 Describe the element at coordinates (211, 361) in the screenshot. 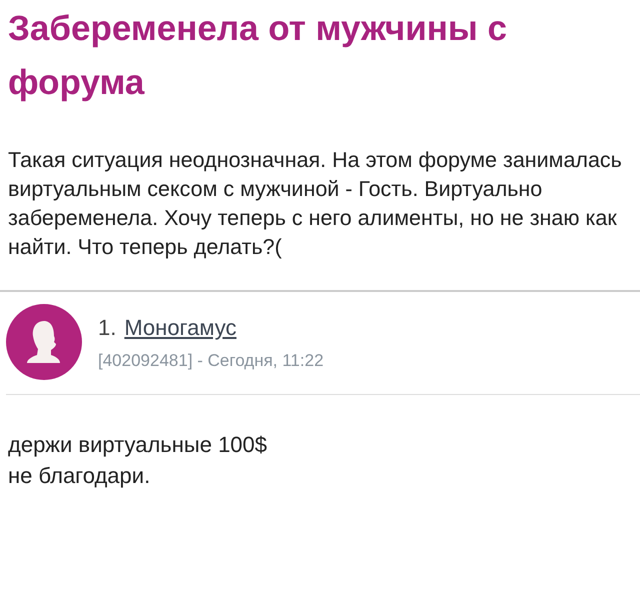

I see `reply-meta: [402092481] - Сегодня, 11:22` at that location.